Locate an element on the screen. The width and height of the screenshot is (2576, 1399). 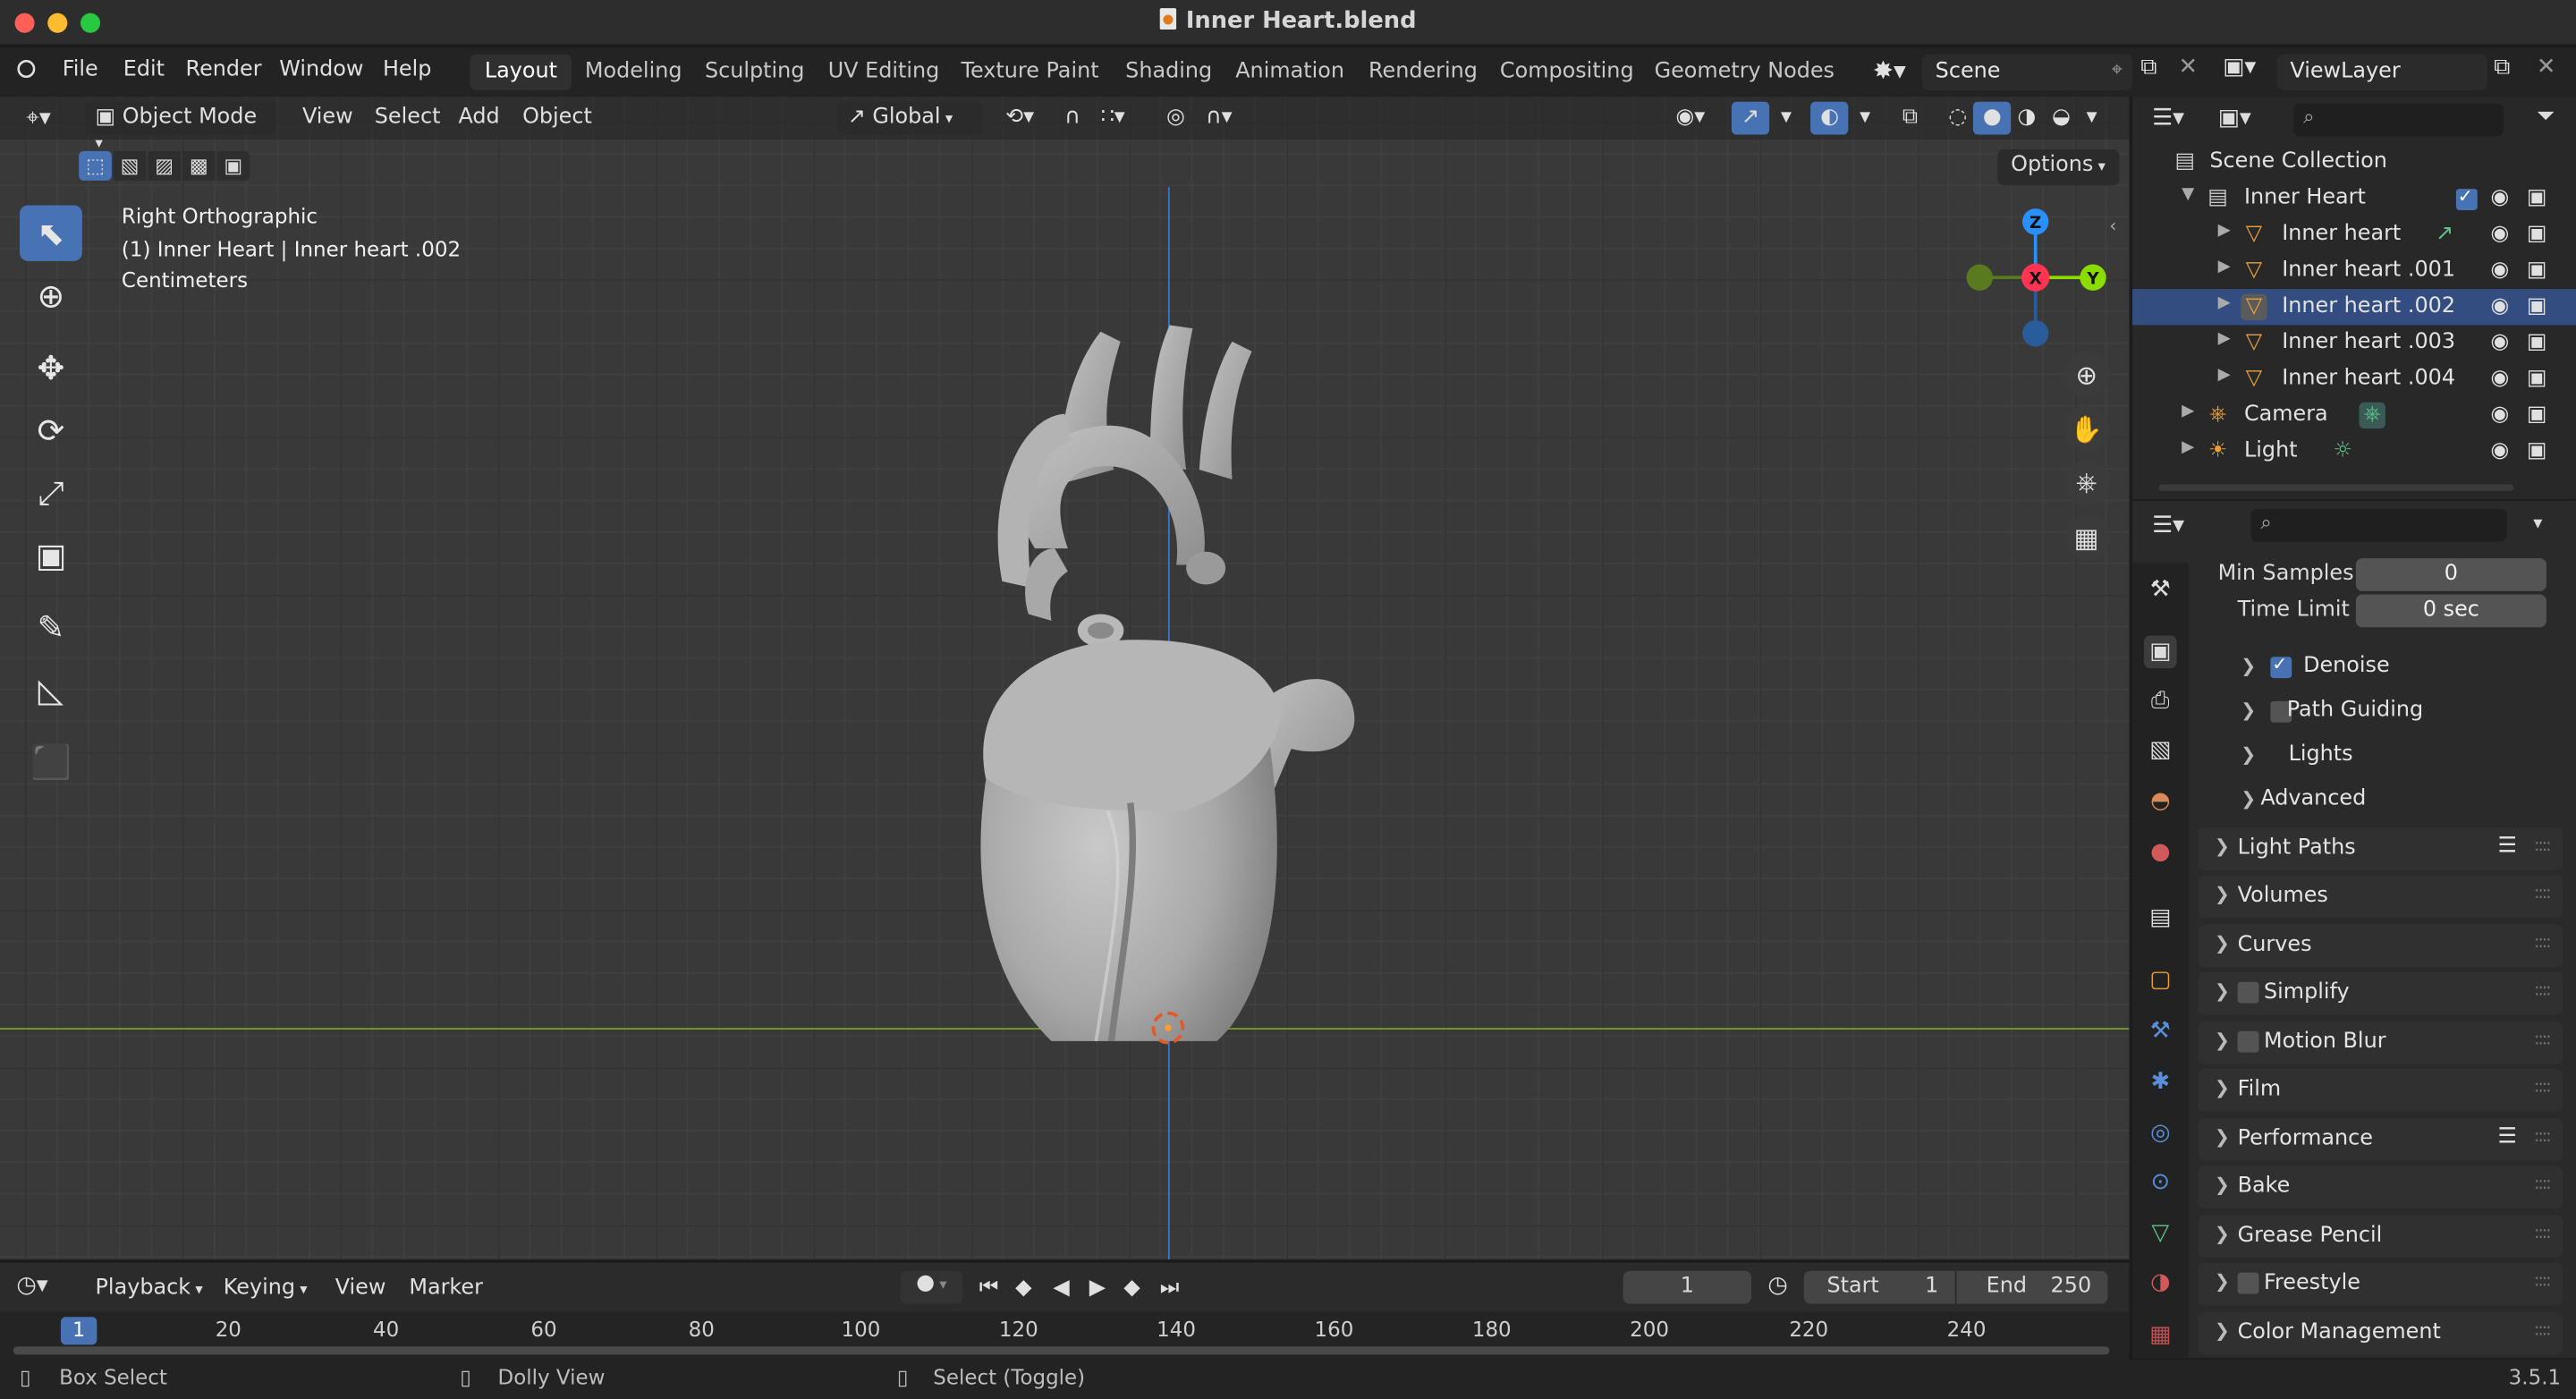
freestyle-checkbox is located at coordinates (2248, 1283).